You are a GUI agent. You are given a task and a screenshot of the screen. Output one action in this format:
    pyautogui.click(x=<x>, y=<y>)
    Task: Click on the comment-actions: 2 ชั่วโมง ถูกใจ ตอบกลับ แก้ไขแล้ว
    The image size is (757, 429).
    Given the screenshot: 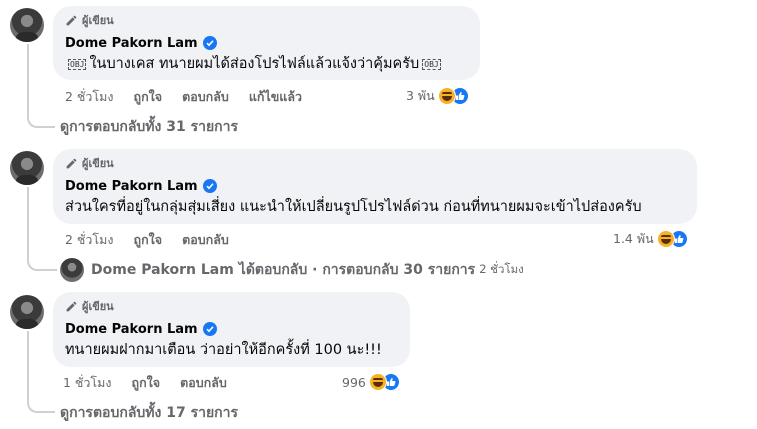 What is the action you would take?
    pyautogui.click(x=193, y=97)
    